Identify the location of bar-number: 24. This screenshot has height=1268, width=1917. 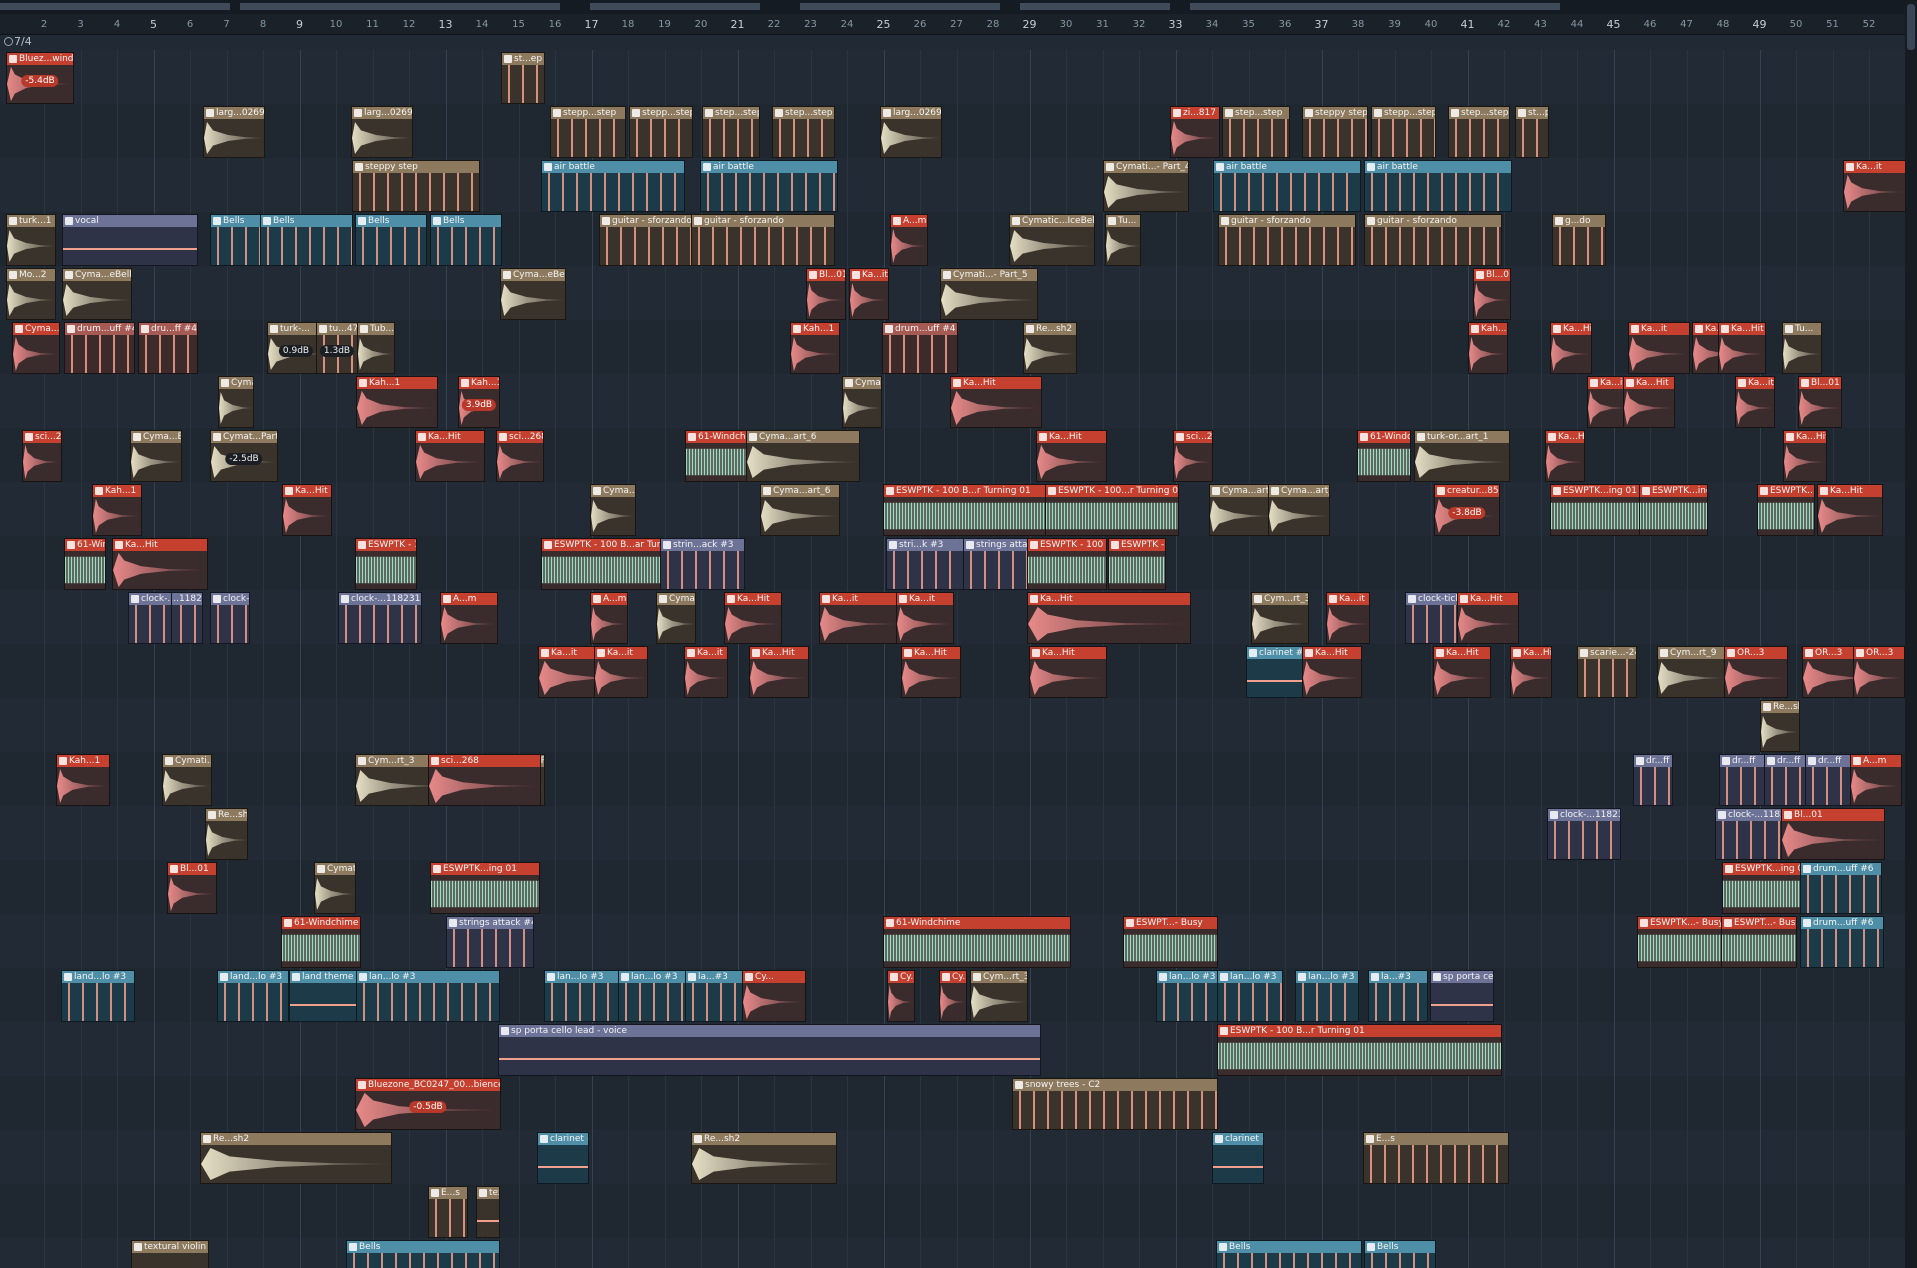
(847, 24).